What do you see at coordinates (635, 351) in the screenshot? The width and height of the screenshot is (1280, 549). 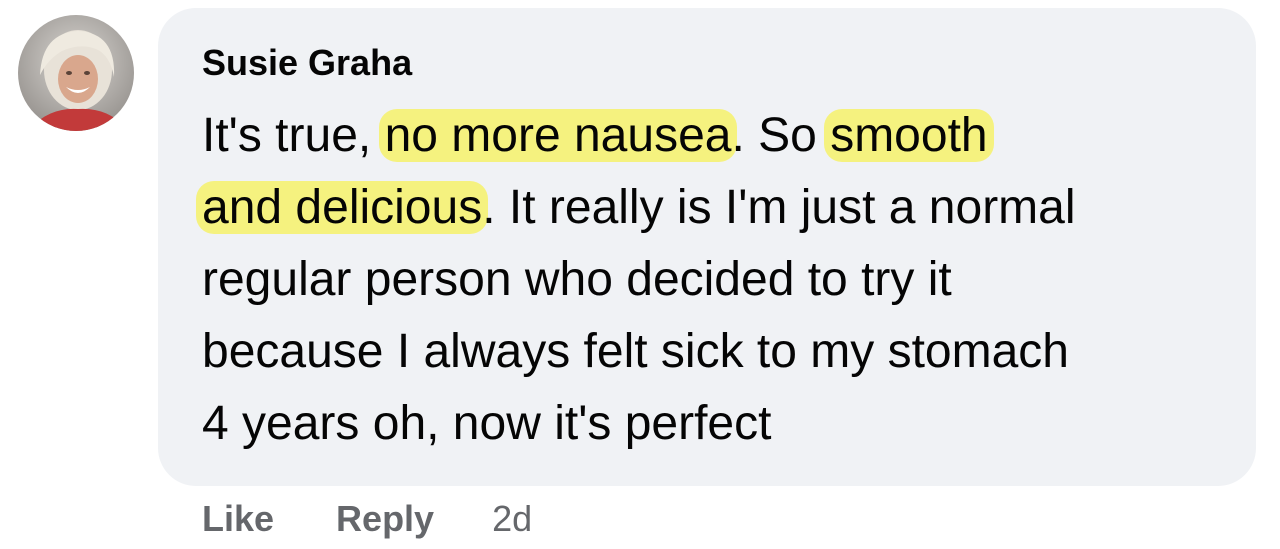 I see `comment-line: because I always felt sick to my stomach` at bounding box center [635, 351].